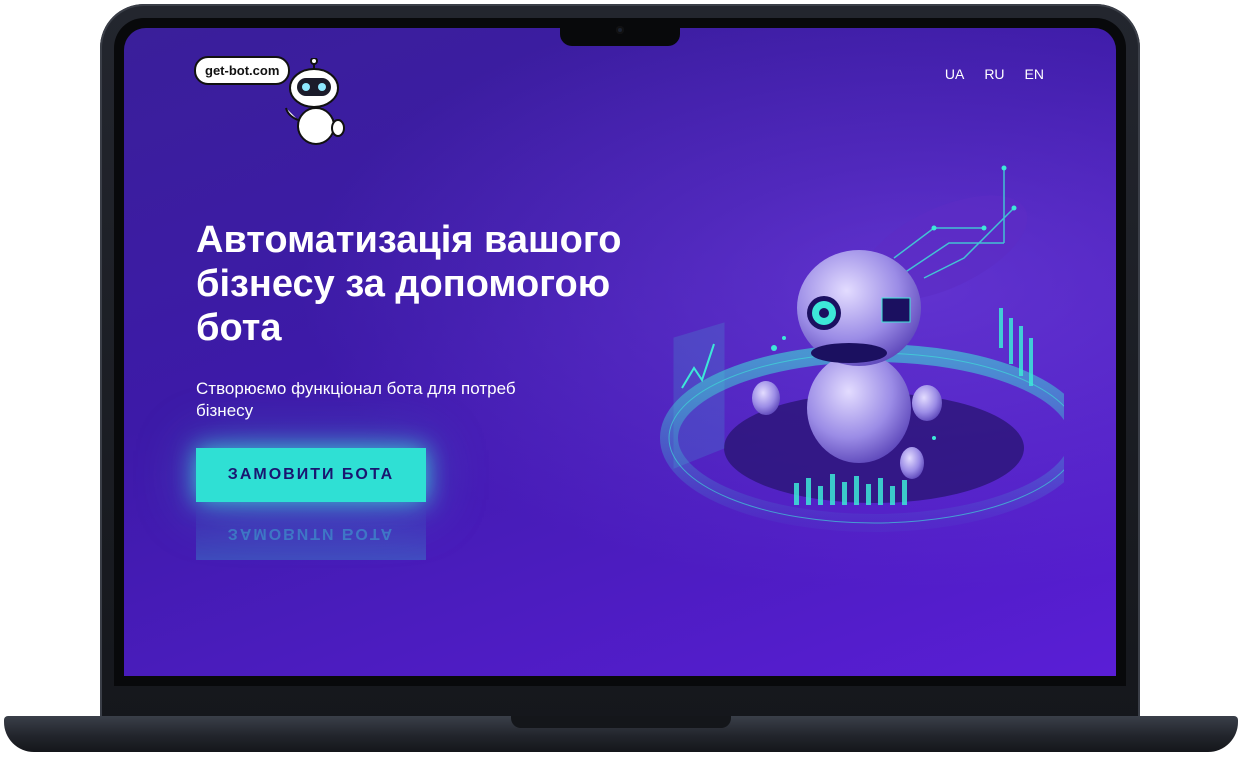  Describe the element at coordinates (311, 475) in the screenshot. I see `order-bot-button: ЗАМОВИТИ БОТА` at that location.